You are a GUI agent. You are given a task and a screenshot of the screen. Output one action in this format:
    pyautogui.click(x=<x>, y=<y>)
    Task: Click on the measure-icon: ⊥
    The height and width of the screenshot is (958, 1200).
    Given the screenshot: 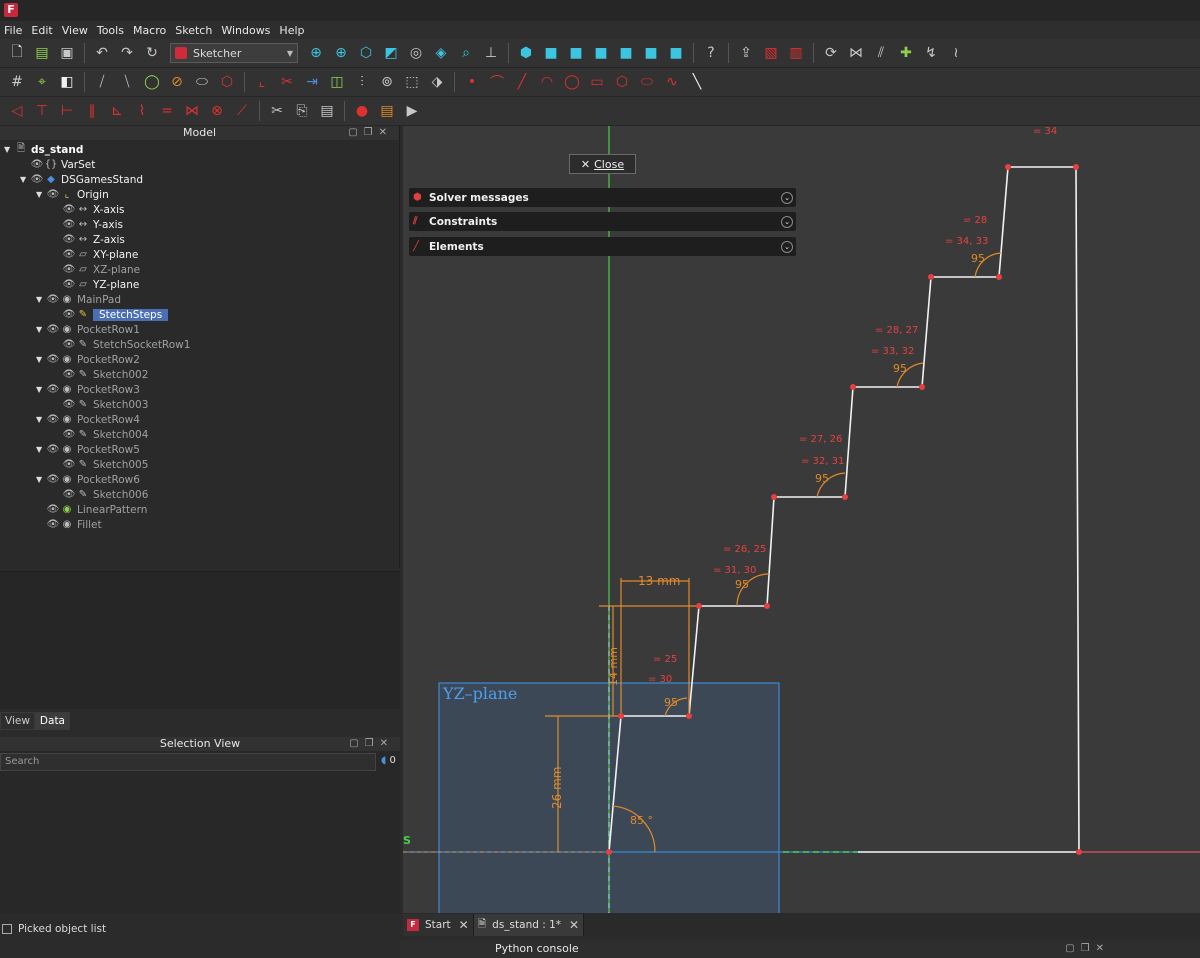 What is the action you would take?
    pyautogui.click(x=491, y=53)
    